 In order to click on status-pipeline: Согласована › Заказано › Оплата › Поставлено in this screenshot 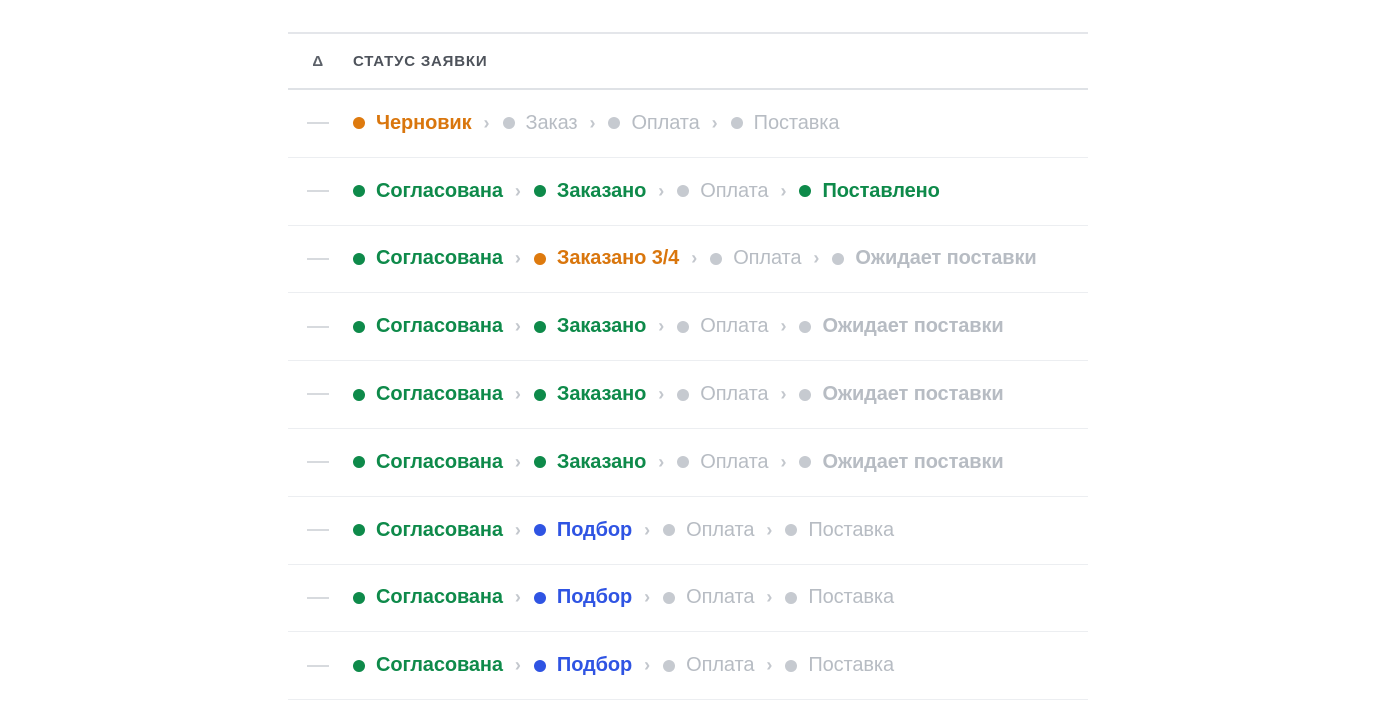, I will do `click(646, 191)`.